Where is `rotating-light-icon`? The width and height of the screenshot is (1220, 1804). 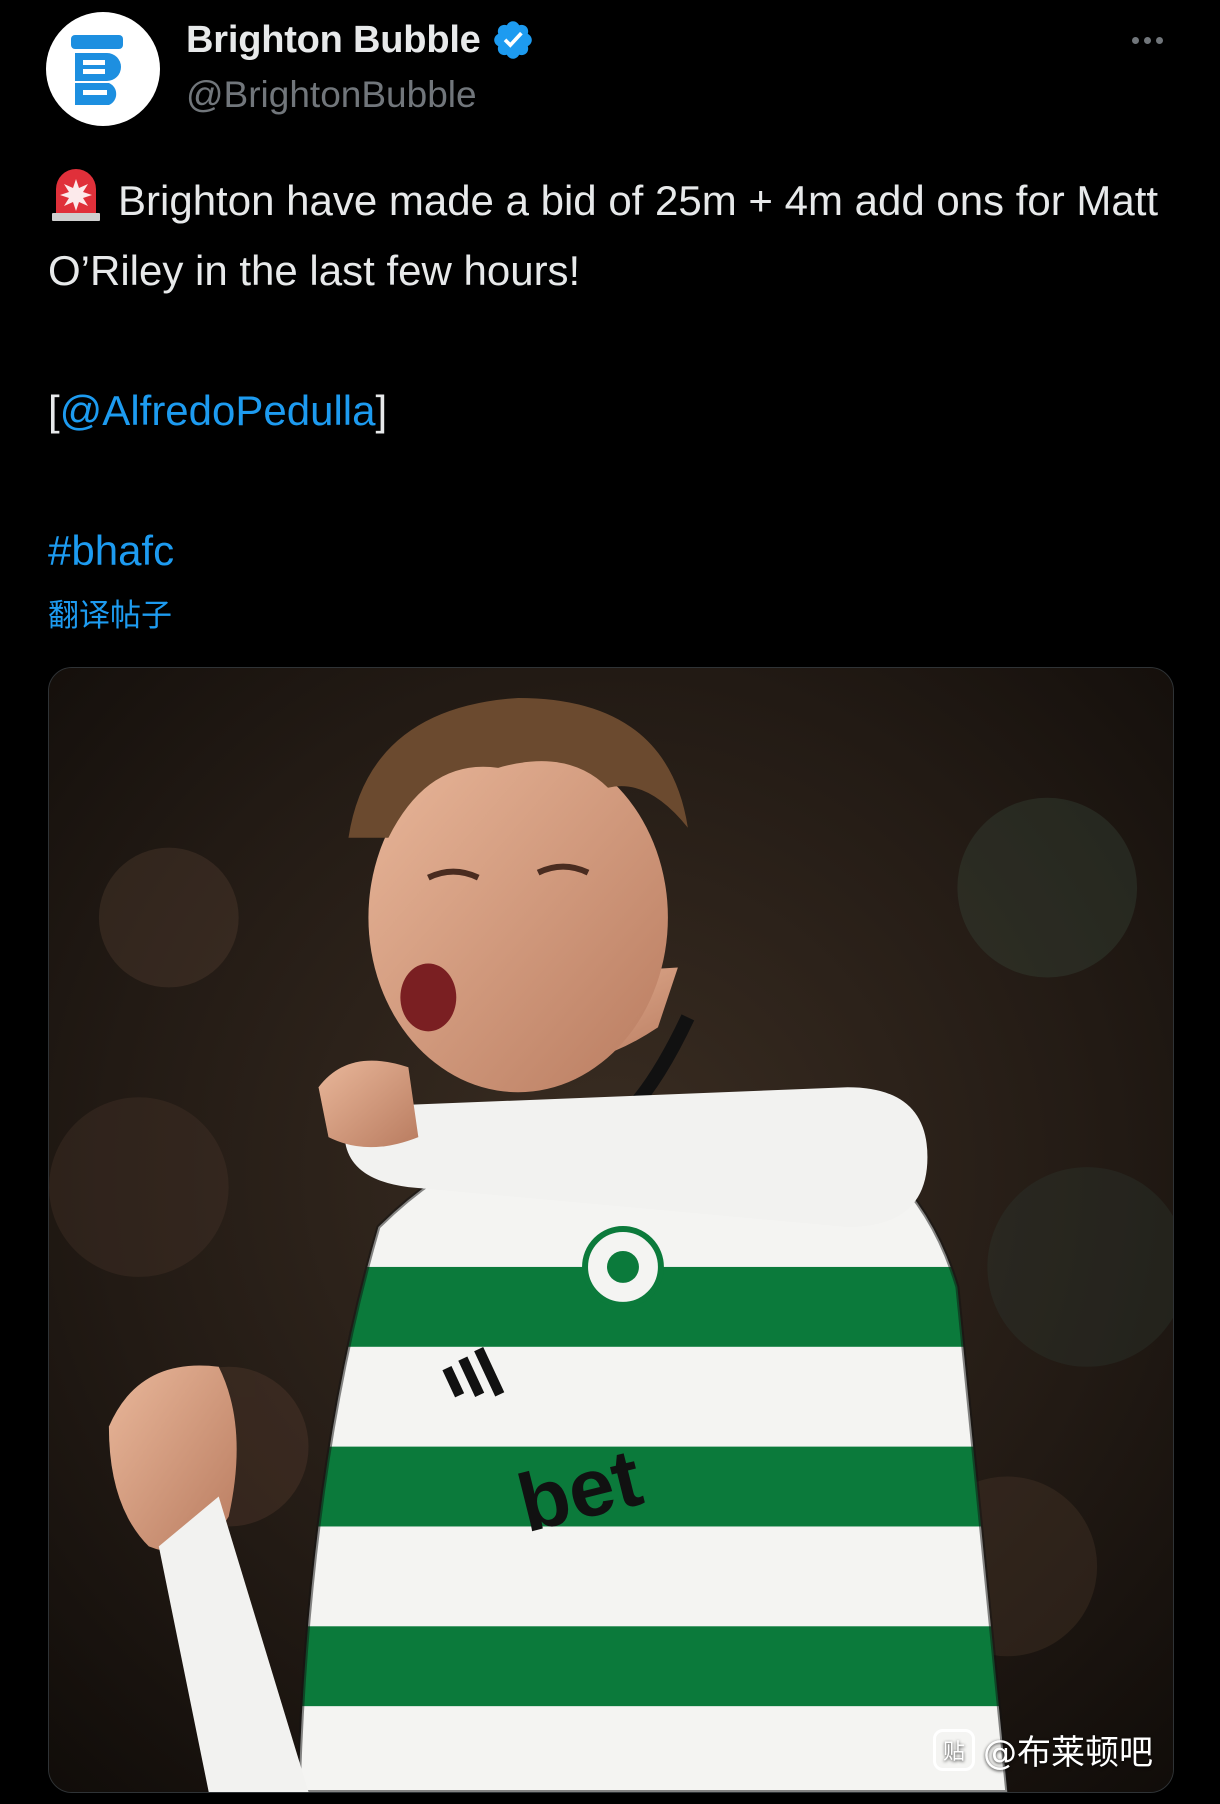 rotating-light-icon is located at coordinates (76, 195).